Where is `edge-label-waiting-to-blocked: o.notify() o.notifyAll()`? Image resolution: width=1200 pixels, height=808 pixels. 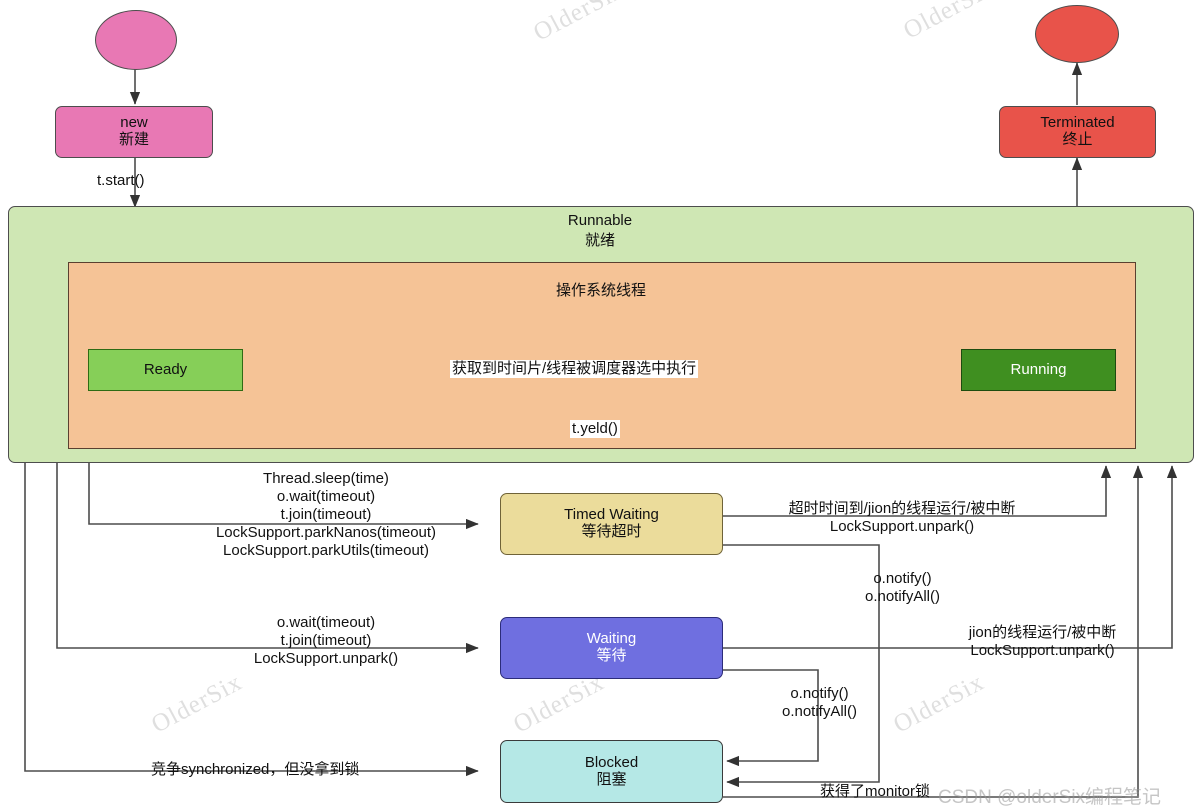 edge-label-waiting-to-blocked: o.notify() o.notifyAll() is located at coordinates (819, 703).